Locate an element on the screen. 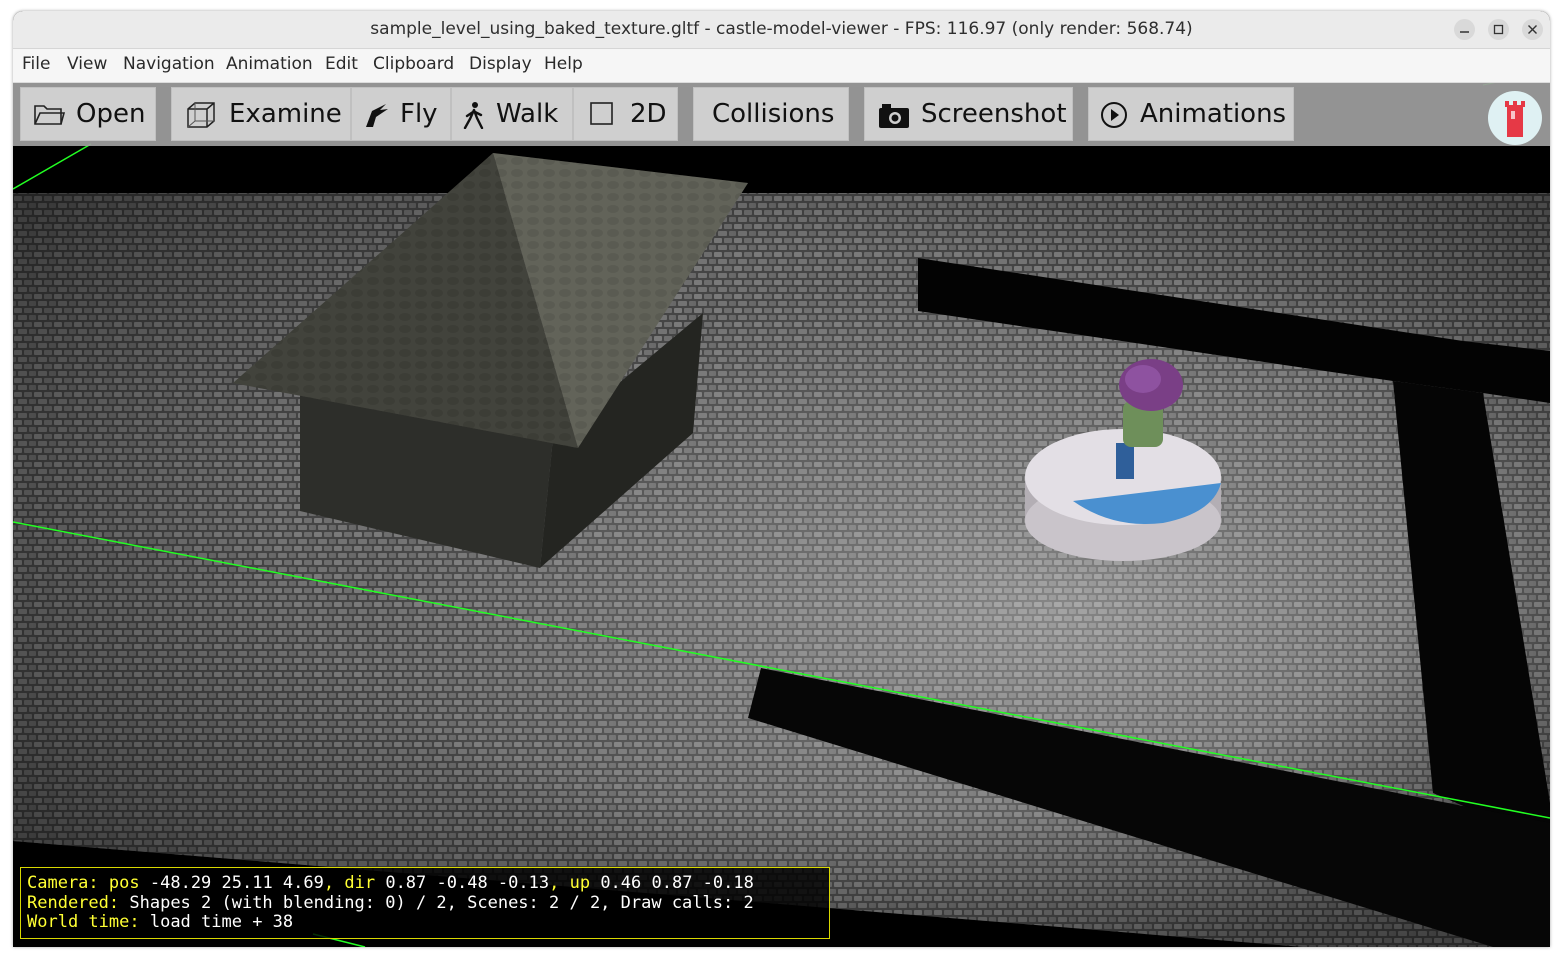  2d-toggle: 2D is located at coordinates (625, 114).